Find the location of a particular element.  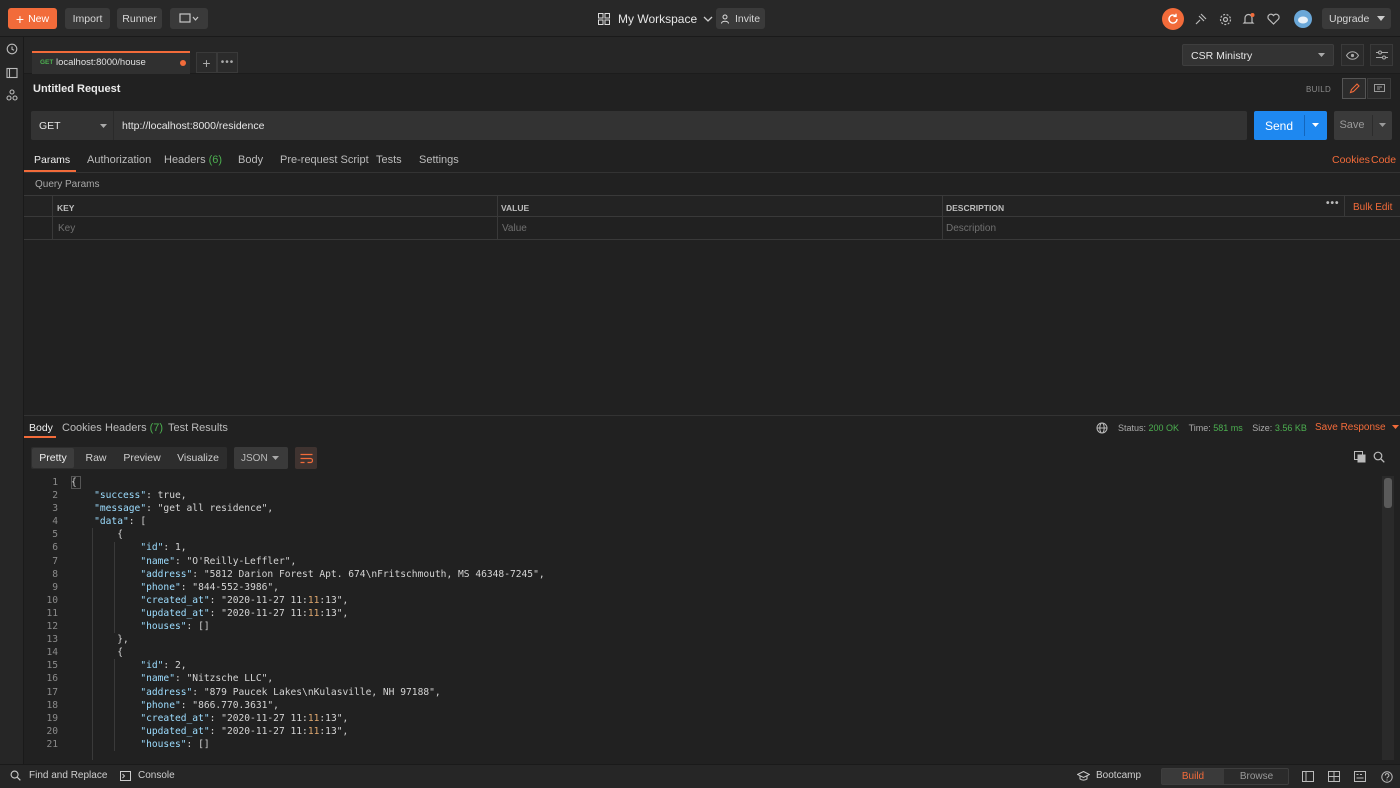

format-select: JSON is located at coordinates (261, 458).